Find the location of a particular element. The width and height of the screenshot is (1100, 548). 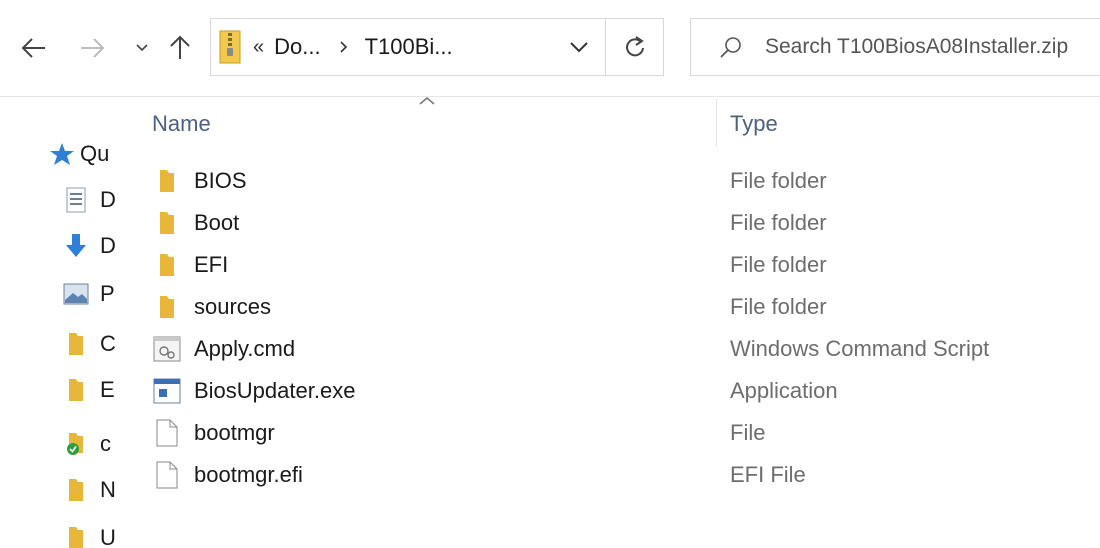

application-icon is located at coordinates (167, 391).